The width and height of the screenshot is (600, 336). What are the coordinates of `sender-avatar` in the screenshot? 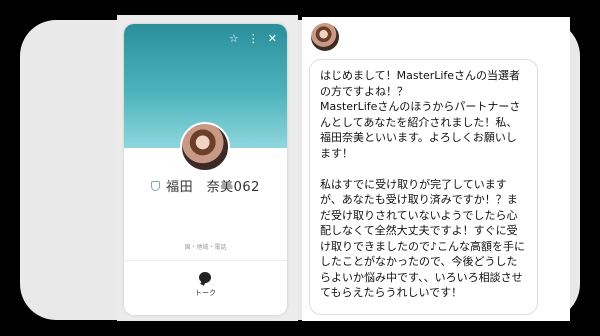 It's located at (325, 37).